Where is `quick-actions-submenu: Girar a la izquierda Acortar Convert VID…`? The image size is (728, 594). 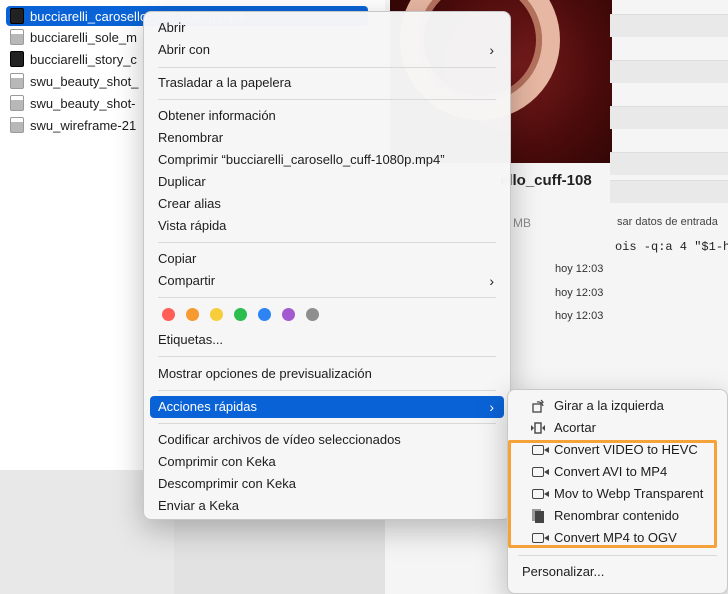 quick-actions-submenu: Girar a la izquierda Acortar Convert VID… is located at coordinates (617, 491).